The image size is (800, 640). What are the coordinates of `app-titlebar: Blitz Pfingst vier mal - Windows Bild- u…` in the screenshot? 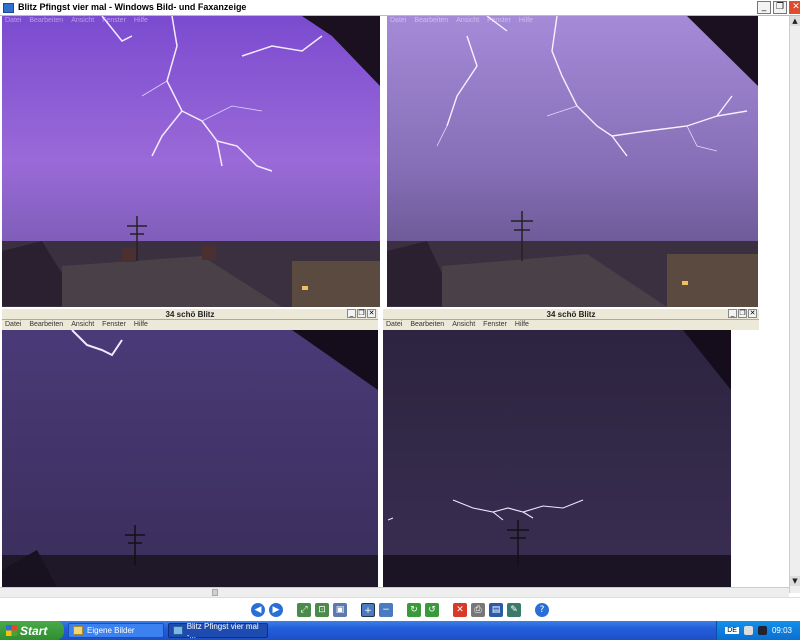 It's located at (400, 8).